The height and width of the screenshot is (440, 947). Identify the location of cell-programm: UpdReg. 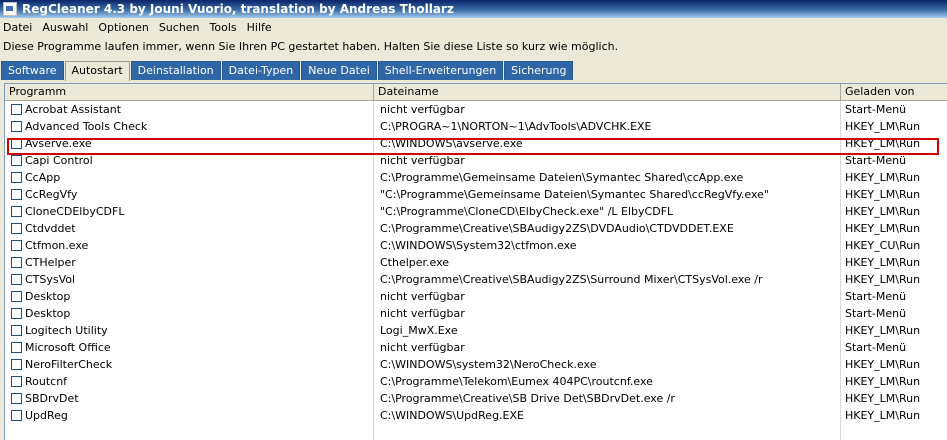
(189, 415).